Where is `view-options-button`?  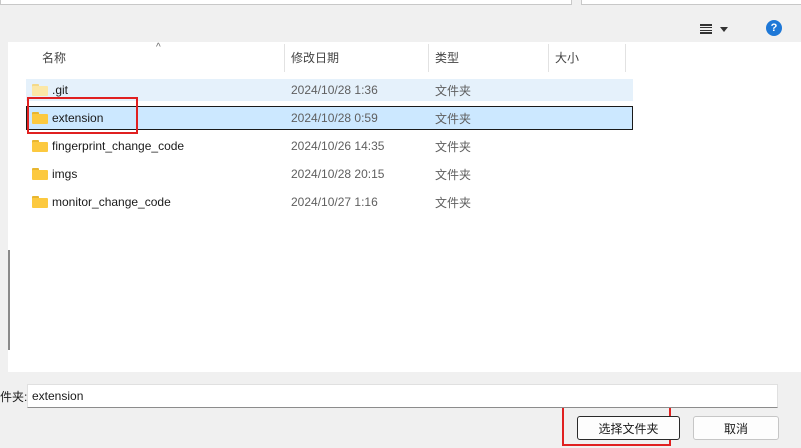
view-options-button is located at coordinates (720, 29).